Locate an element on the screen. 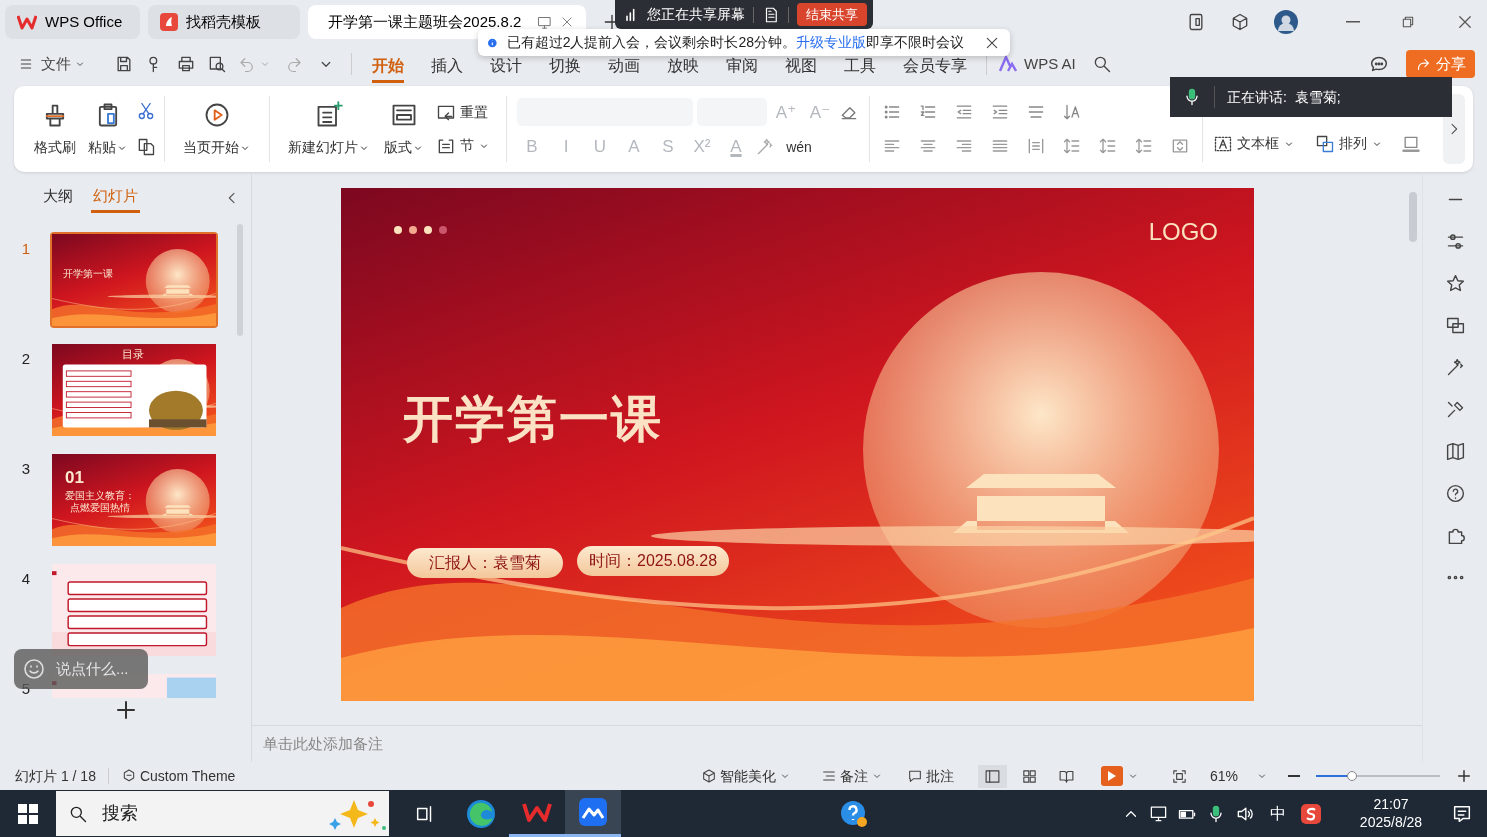 The width and height of the screenshot is (1487, 837). slide-number: 3 is located at coordinates (26, 469).